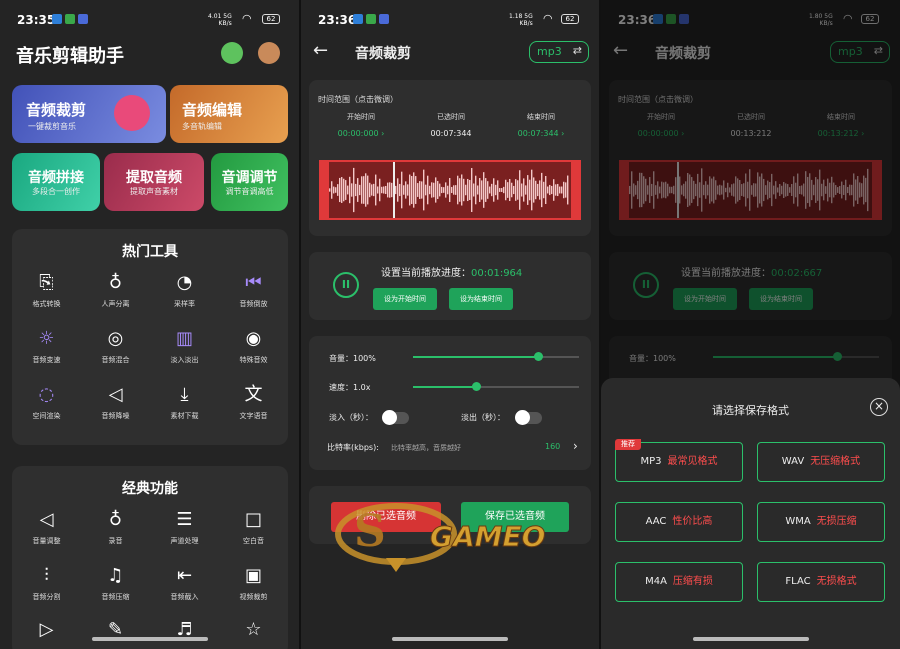  Describe the element at coordinates (253, 304) in the screenshot. I see `tool-label: 音频倒放` at that location.